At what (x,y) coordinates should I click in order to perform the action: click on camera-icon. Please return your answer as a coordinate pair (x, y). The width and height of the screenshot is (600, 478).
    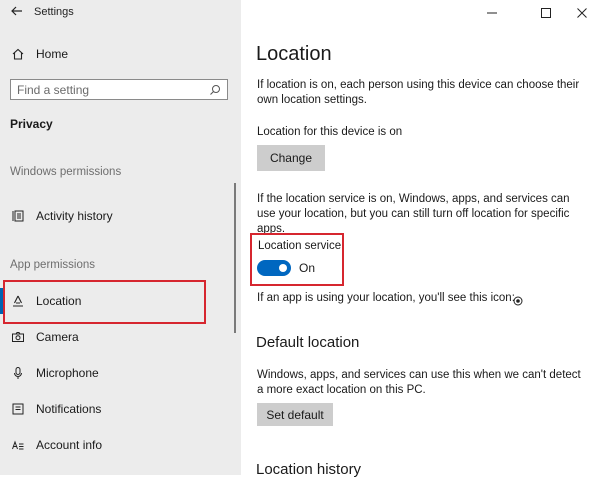
    Looking at the image, I should click on (18, 337).